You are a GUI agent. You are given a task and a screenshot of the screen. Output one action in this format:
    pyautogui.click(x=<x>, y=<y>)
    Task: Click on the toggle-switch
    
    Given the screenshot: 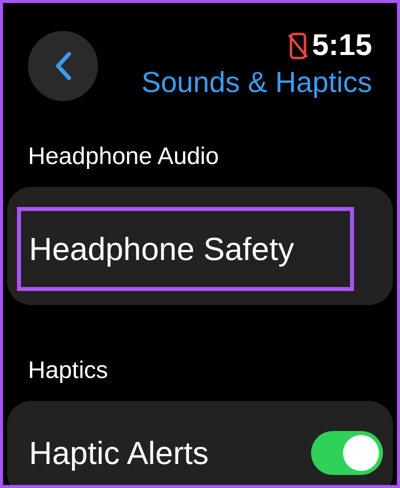 What is the action you would take?
    pyautogui.click(x=347, y=453)
    